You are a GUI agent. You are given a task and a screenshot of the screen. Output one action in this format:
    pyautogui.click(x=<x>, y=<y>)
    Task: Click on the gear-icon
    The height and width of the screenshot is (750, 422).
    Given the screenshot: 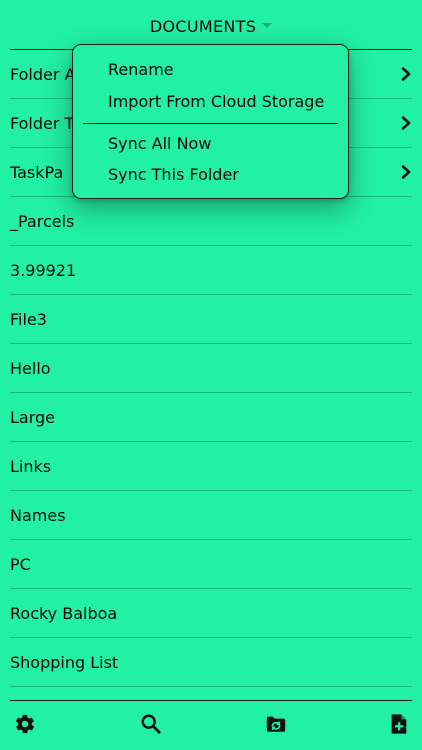 What is the action you would take?
    pyautogui.click(x=25, y=724)
    